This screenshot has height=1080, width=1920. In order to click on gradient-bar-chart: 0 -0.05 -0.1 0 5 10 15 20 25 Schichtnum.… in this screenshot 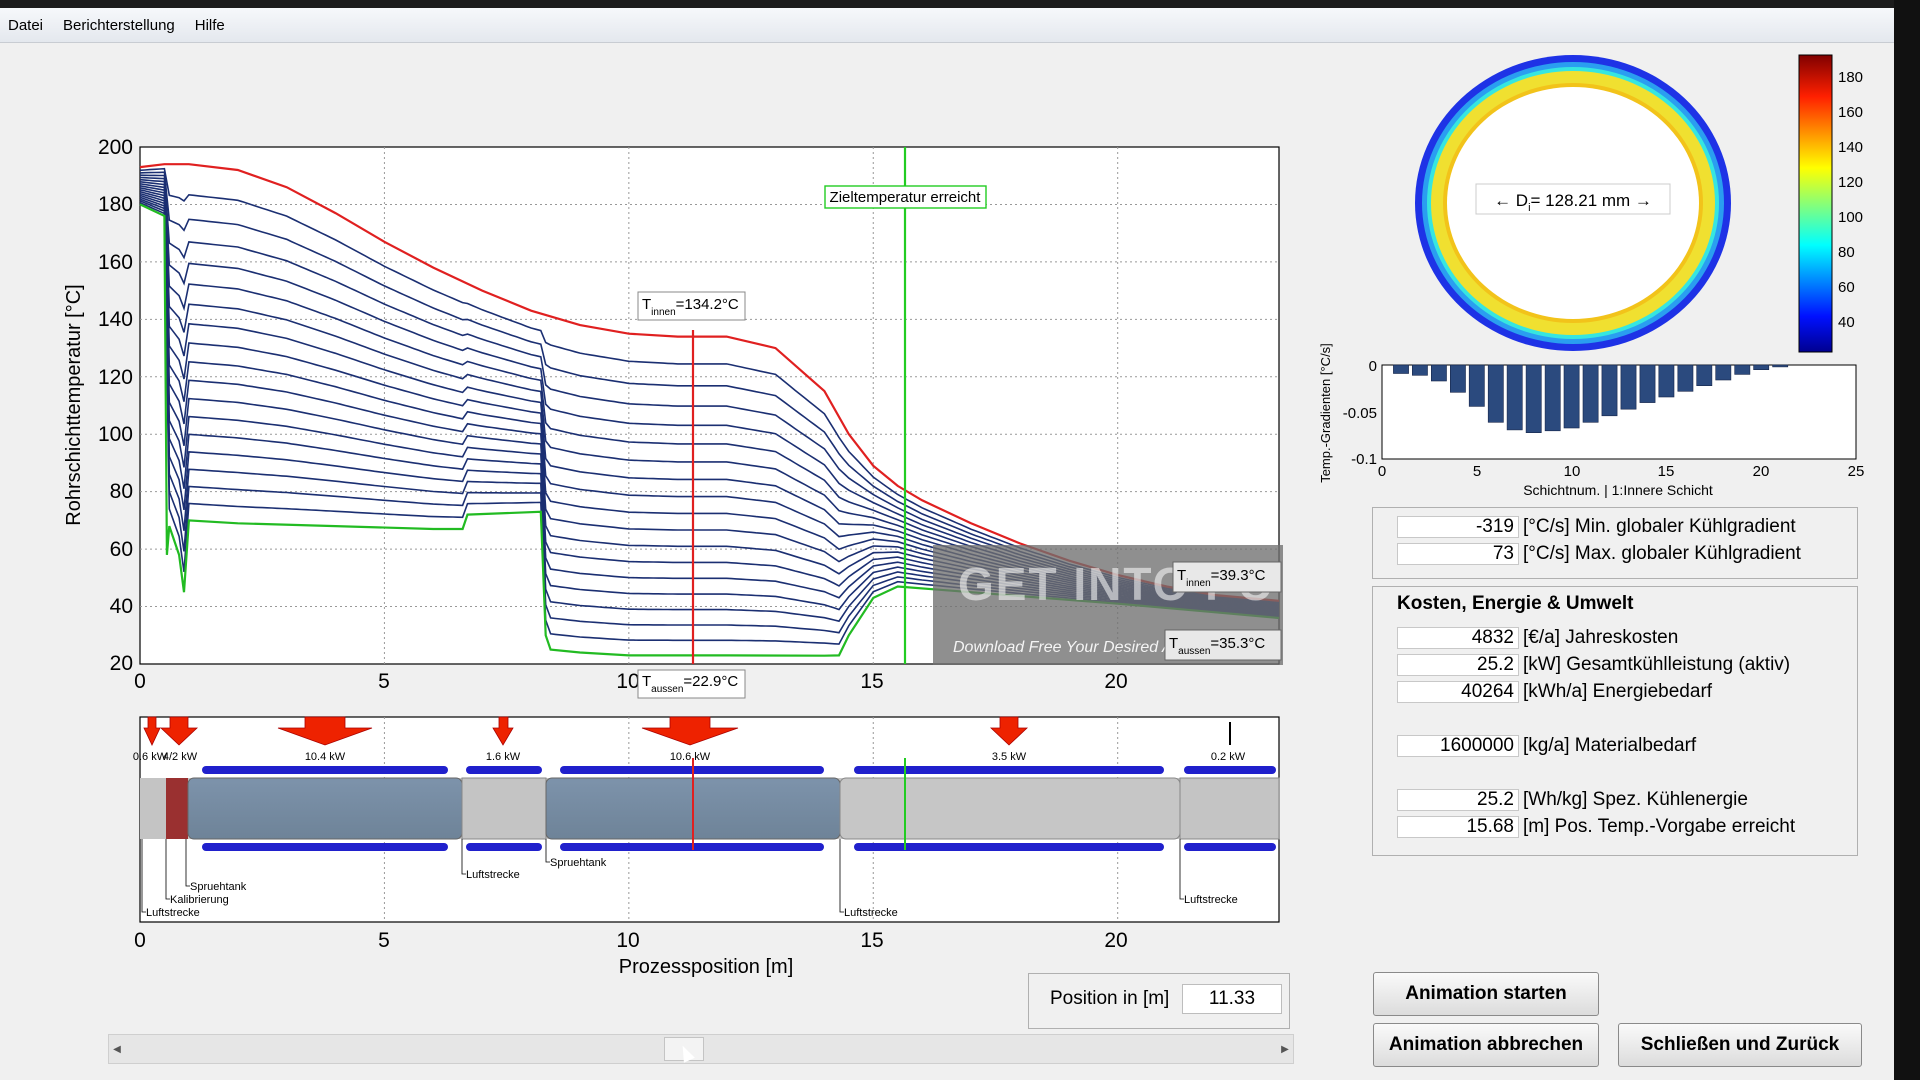, I will do `click(1591, 420)`.